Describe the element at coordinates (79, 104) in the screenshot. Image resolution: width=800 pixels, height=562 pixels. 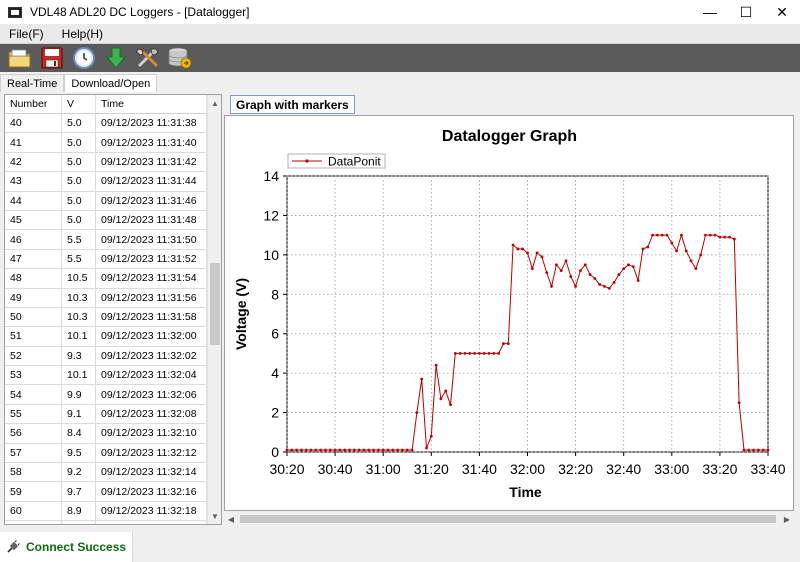
I see `column-header-v: V` at that location.